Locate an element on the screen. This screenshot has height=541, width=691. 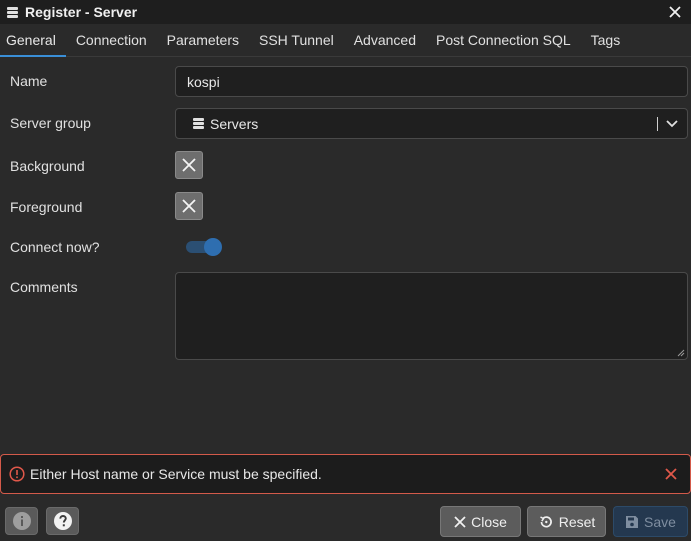
server-group-value: Servers is located at coordinates (234, 123).